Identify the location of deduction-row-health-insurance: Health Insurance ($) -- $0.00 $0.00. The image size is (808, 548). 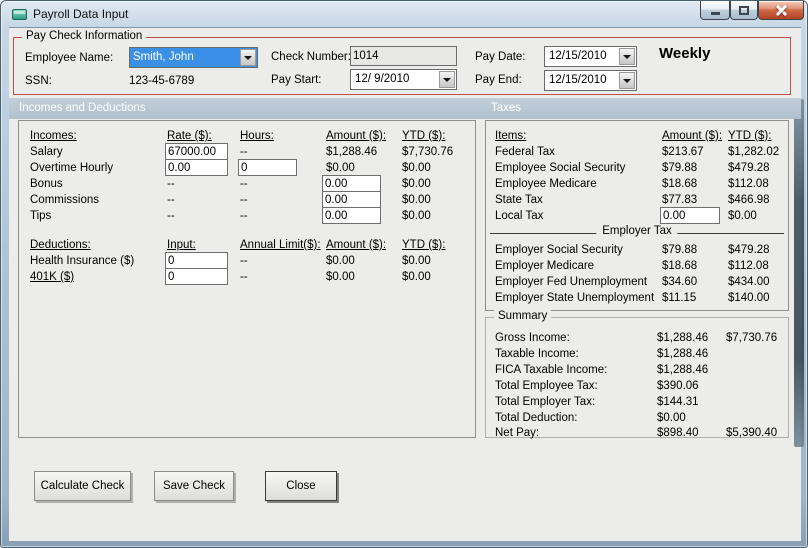
(247, 260).